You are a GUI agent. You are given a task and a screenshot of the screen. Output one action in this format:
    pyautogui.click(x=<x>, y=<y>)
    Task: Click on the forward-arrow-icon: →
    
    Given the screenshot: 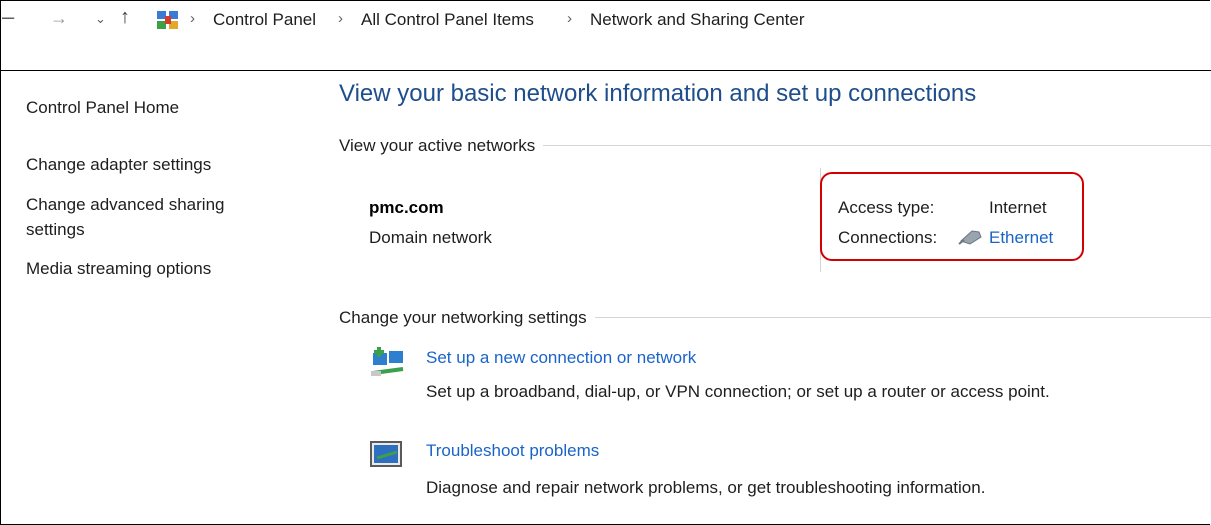 What is the action you would take?
    pyautogui.click(x=59, y=18)
    